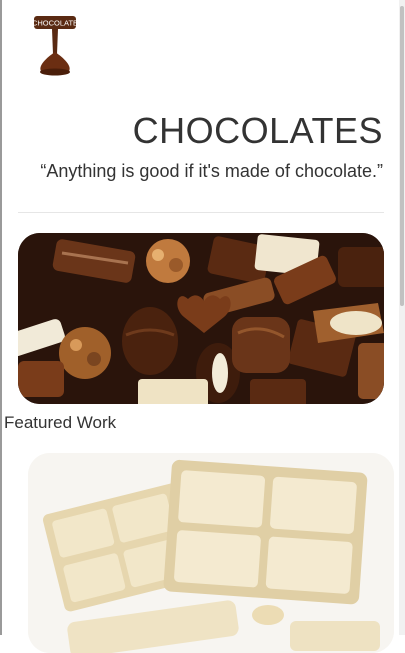 Image resolution: width=405 pixels, height=653 pixels. I want to click on page-title: CHOCOLATES, so click(257, 130).